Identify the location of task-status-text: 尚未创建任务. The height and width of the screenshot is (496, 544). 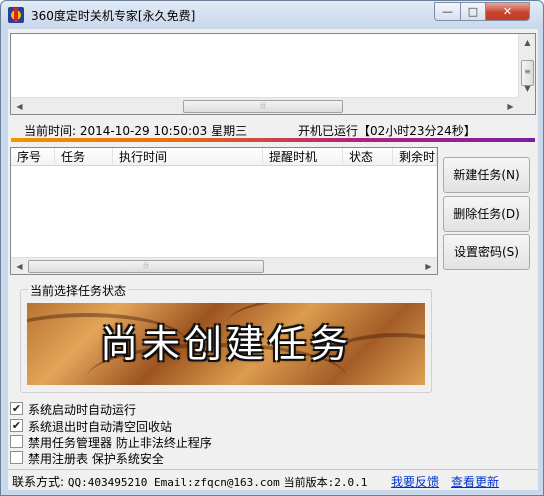
(225, 344).